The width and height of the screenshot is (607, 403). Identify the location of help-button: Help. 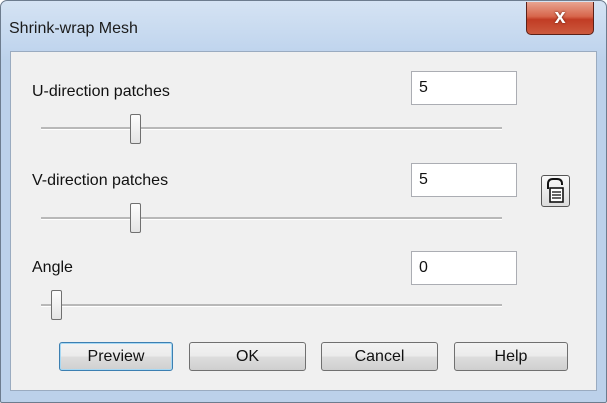
(511, 356).